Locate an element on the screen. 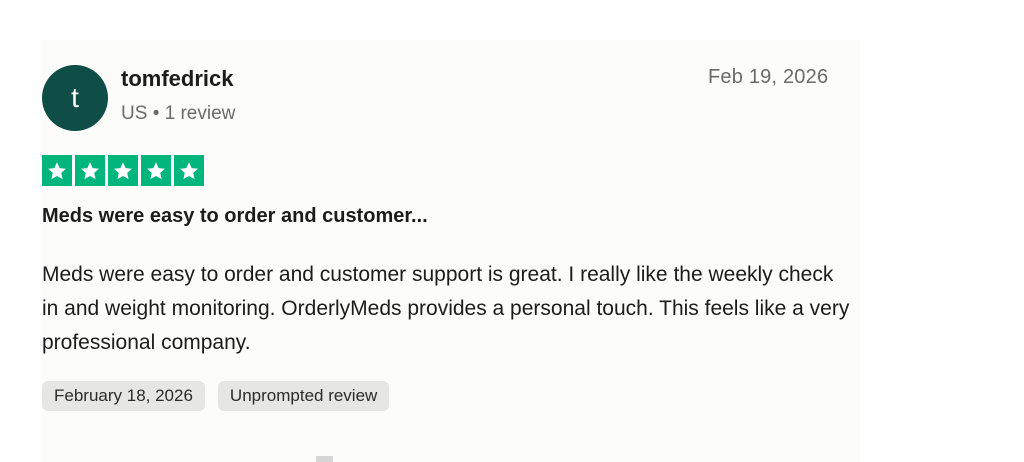 This screenshot has height=462, width=1024. unprompted-review-tag: Unprompted review is located at coordinates (303, 396).